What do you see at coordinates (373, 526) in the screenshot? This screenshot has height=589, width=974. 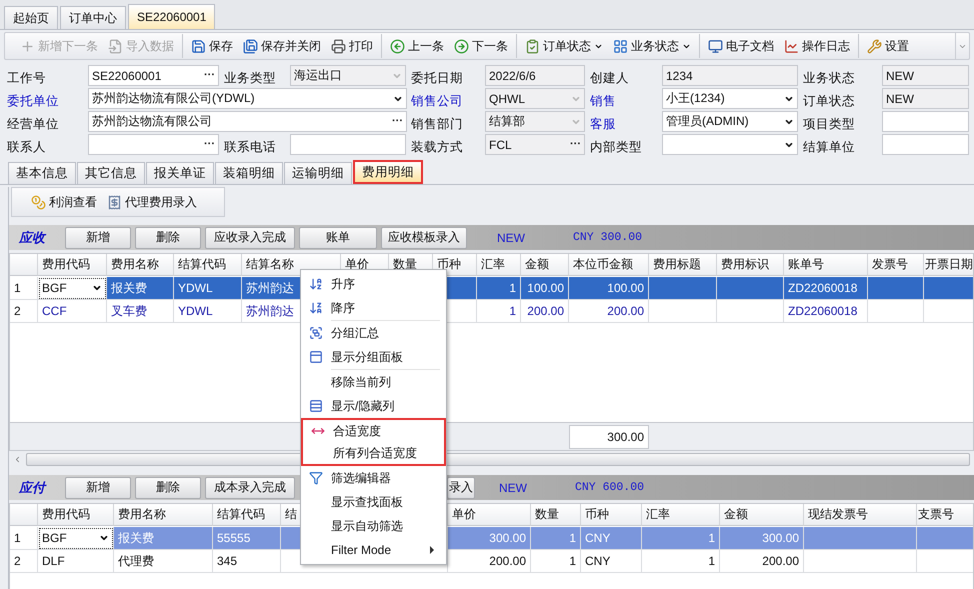 I see `menu-item: 显示自动筛选` at bounding box center [373, 526].